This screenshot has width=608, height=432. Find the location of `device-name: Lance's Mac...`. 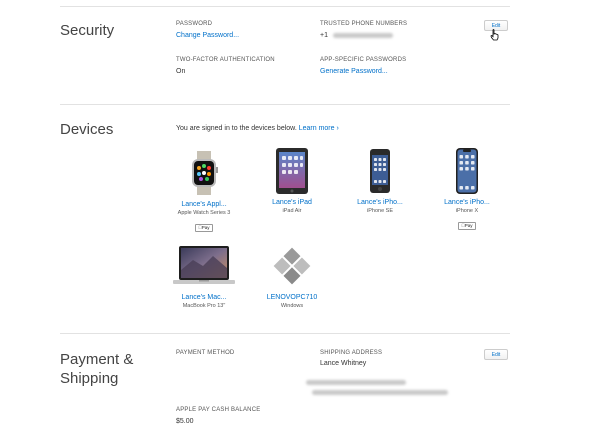

device-name: Lance's Mac... is located at coordinates (204, 297).